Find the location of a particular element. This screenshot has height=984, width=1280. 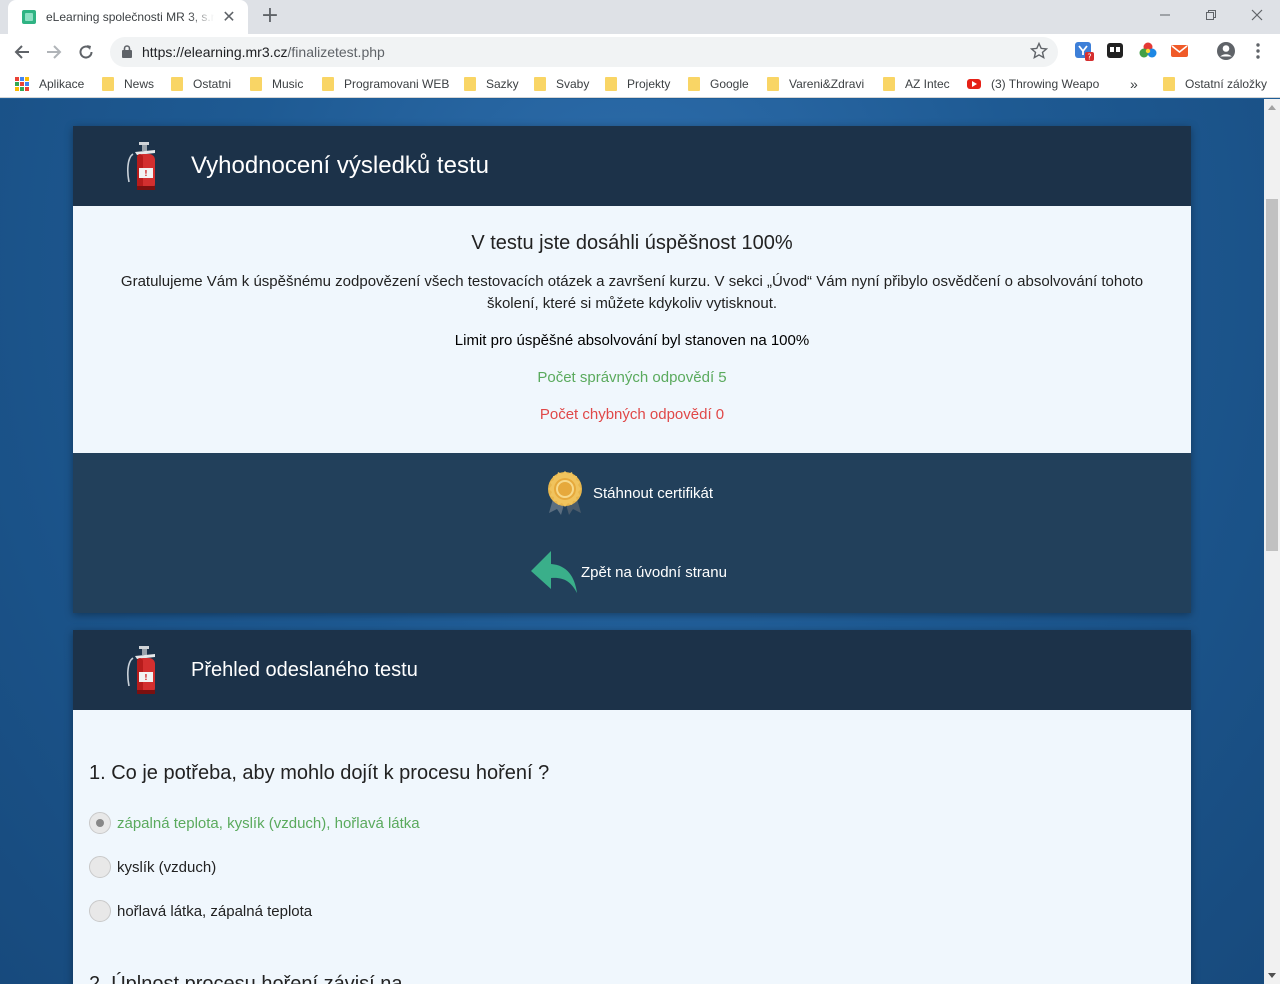

url-host: https://elearning.mr3.cz is located at coordinates (215, 52).